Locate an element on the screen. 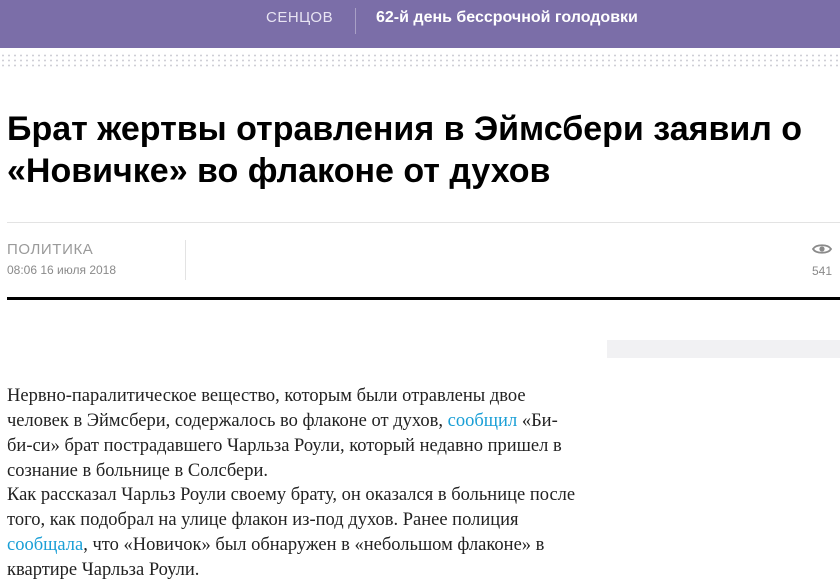 The width and height of the screenshot is (840, 583). banner-headline-link: 62-й день бессрочной голодовки is located at coordinates (507, 18).